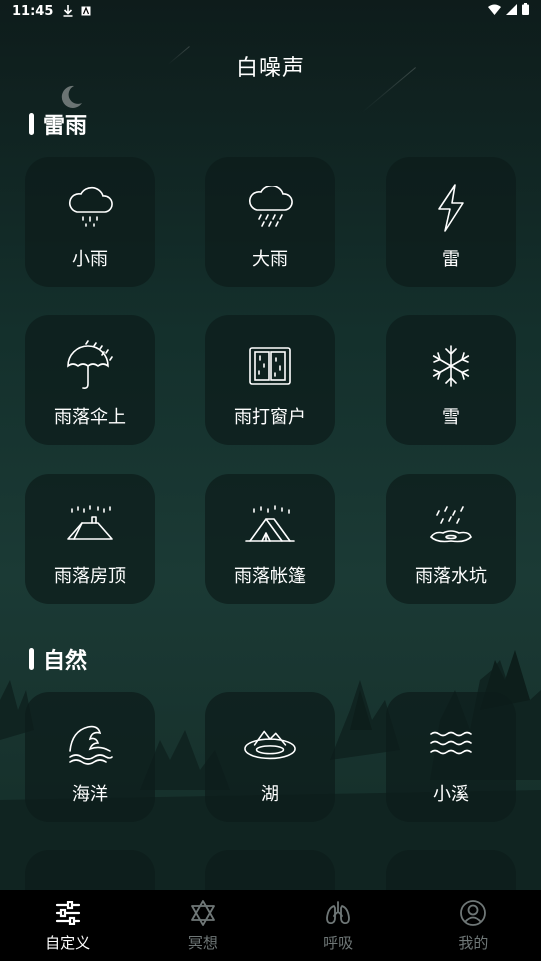 Image resolution: width=541 pixels, height=961 pixels. What do you see at coordinates (338, 913) in the screenshot?
I see `lungs-icon` at bounding box center [338, 913].